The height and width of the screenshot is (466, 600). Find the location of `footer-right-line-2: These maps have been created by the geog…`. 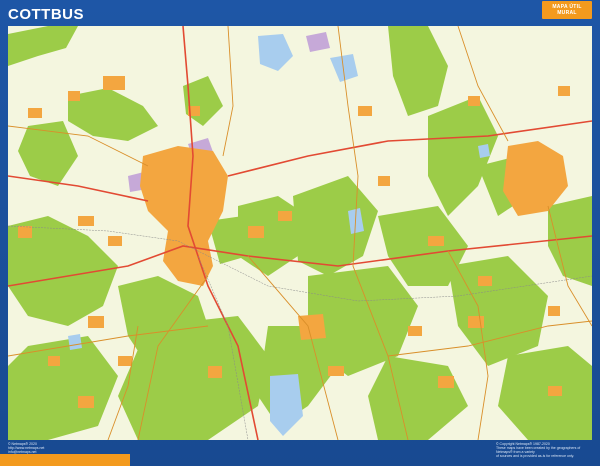

footer-right-line-2: These maps have been created by the geog… is located at coordinates (538, 450).